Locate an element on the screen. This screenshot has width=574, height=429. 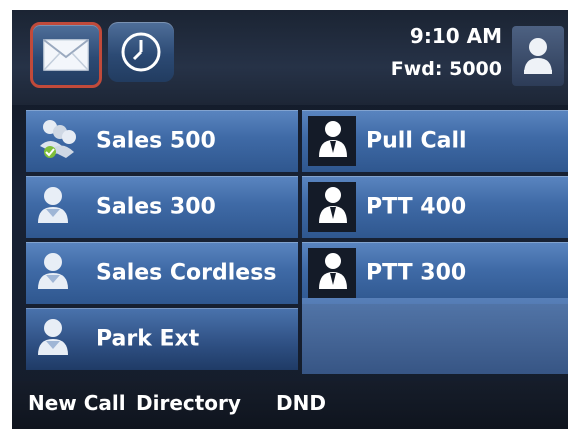
line-key-label: Sales Cordless is located at coordinates (186, 273).